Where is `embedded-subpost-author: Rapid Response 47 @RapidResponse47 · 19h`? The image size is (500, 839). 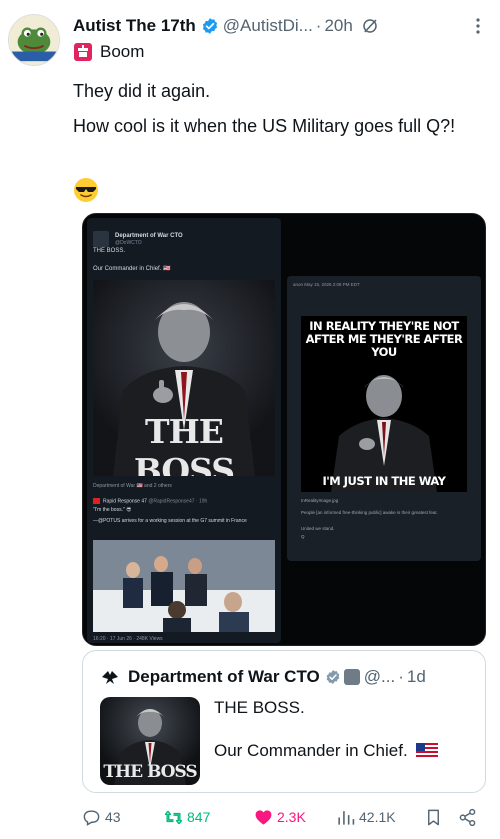 embedded-subpost-author: Rapid Response 47 @RapidResponse47 · 19h is located at coordinates (150, 501).